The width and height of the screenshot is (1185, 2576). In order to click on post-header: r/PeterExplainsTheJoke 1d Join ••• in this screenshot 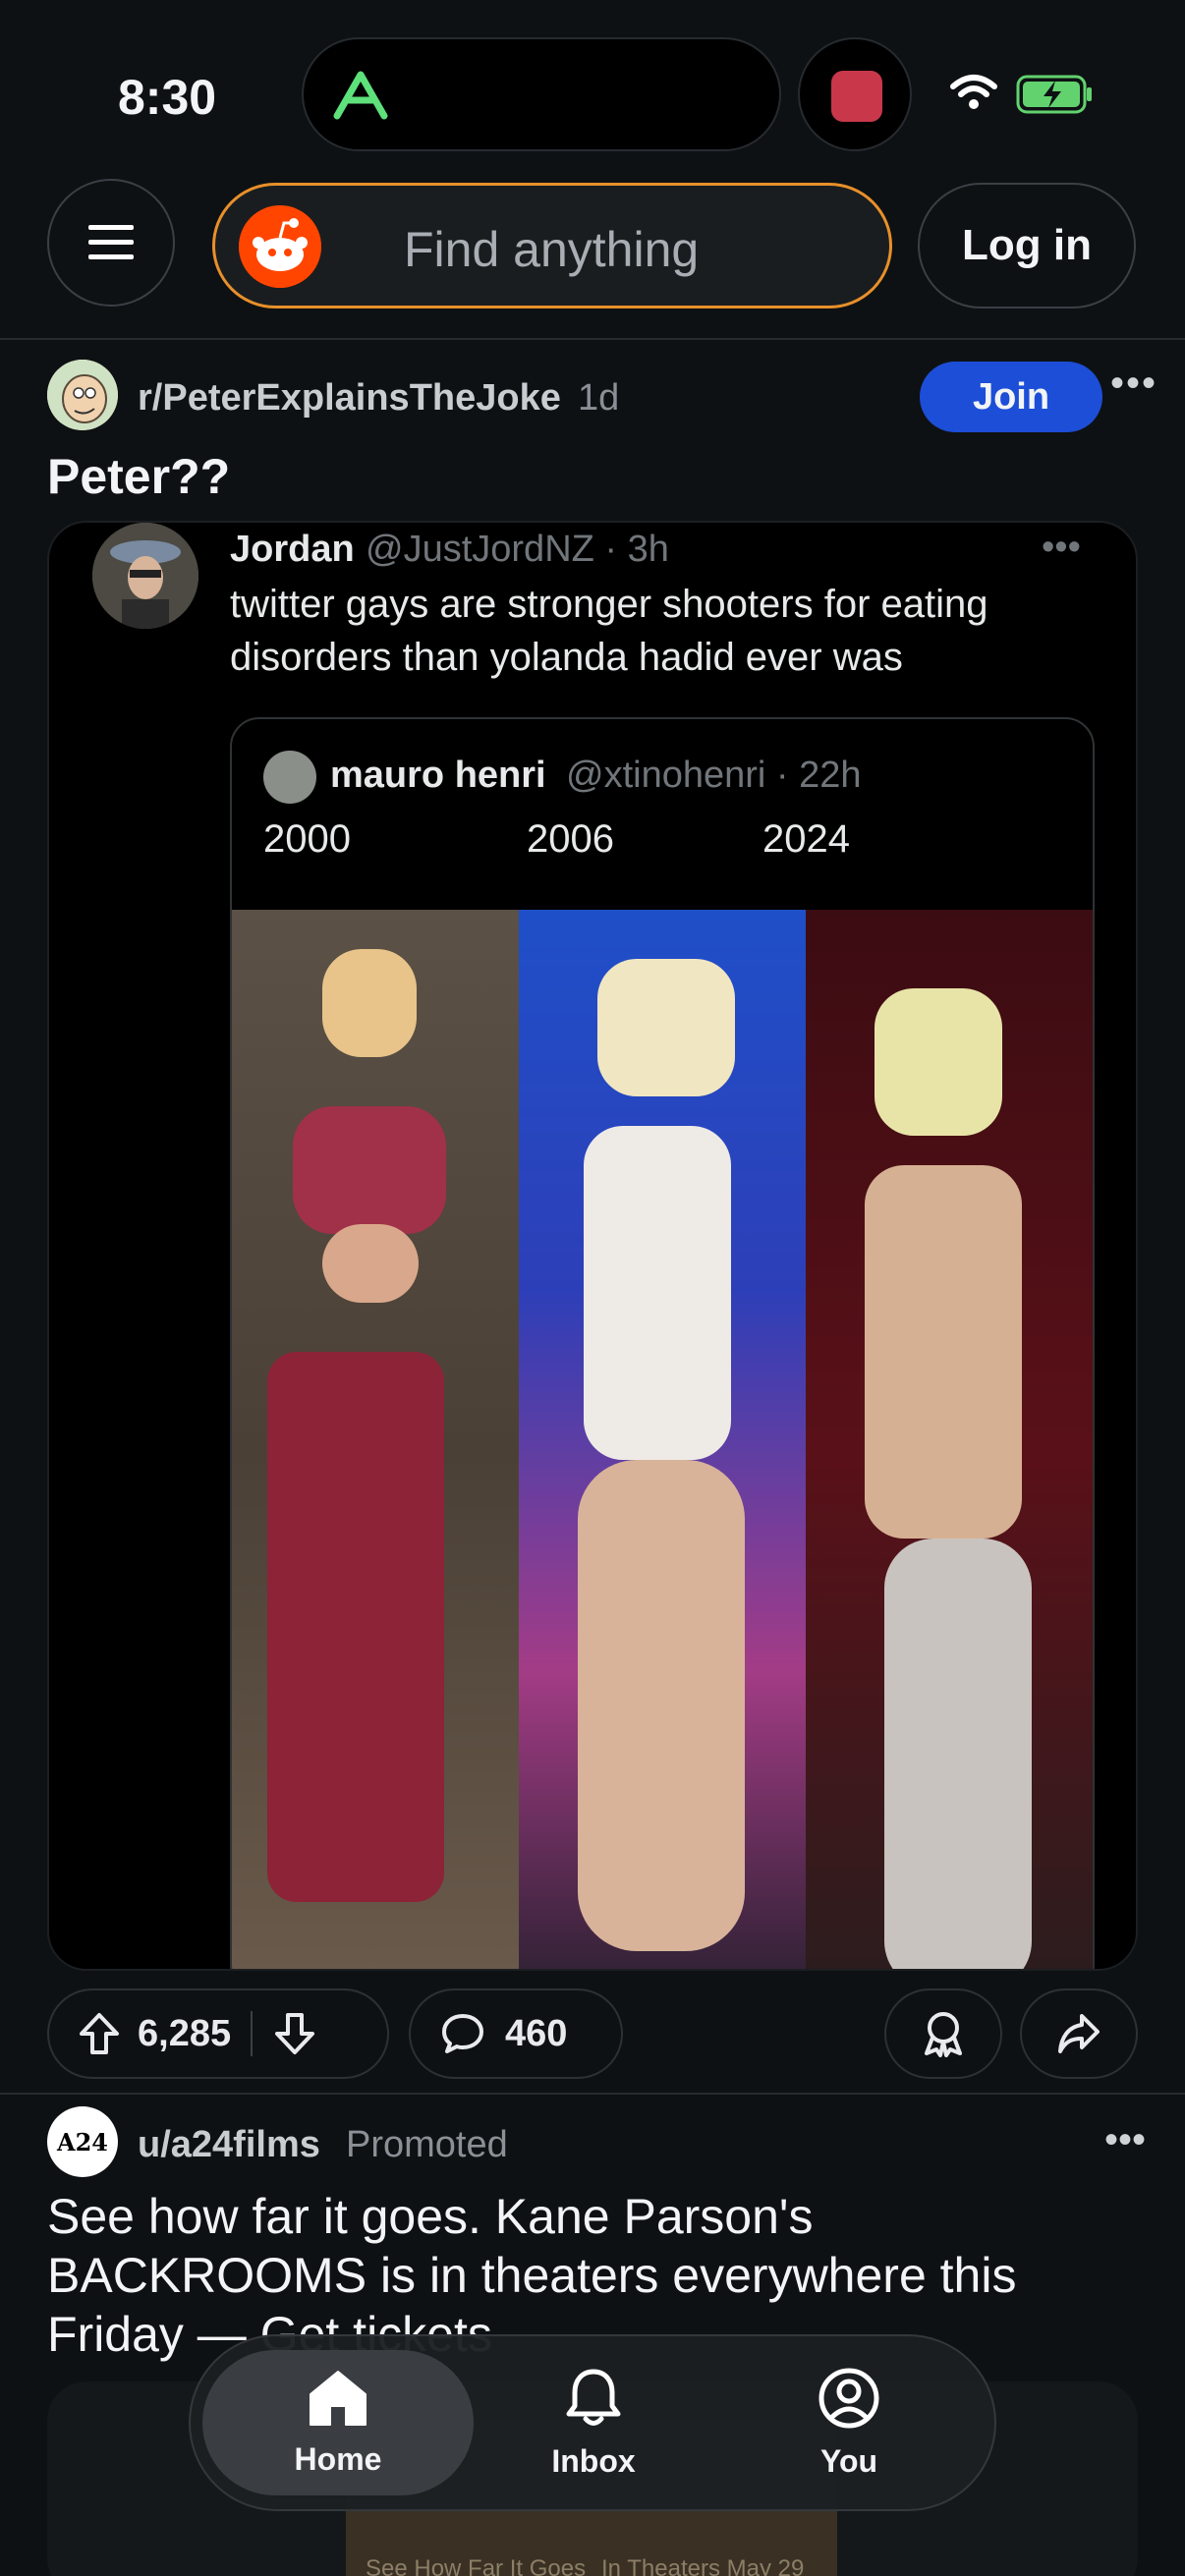, I will do `click(602, 396)`.